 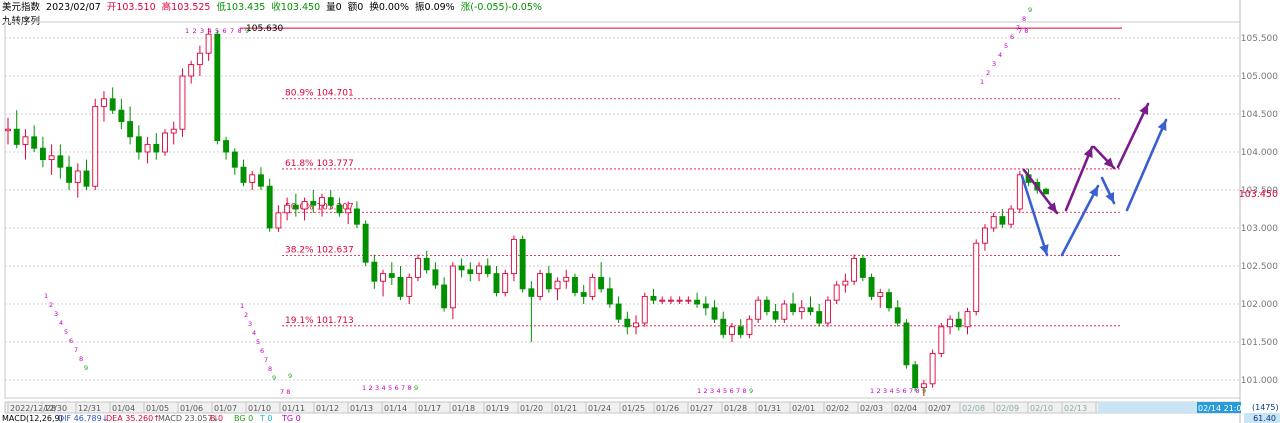 I want to click on macd-legend-item: DIF 46.789↓, so click(x=83, y=418).